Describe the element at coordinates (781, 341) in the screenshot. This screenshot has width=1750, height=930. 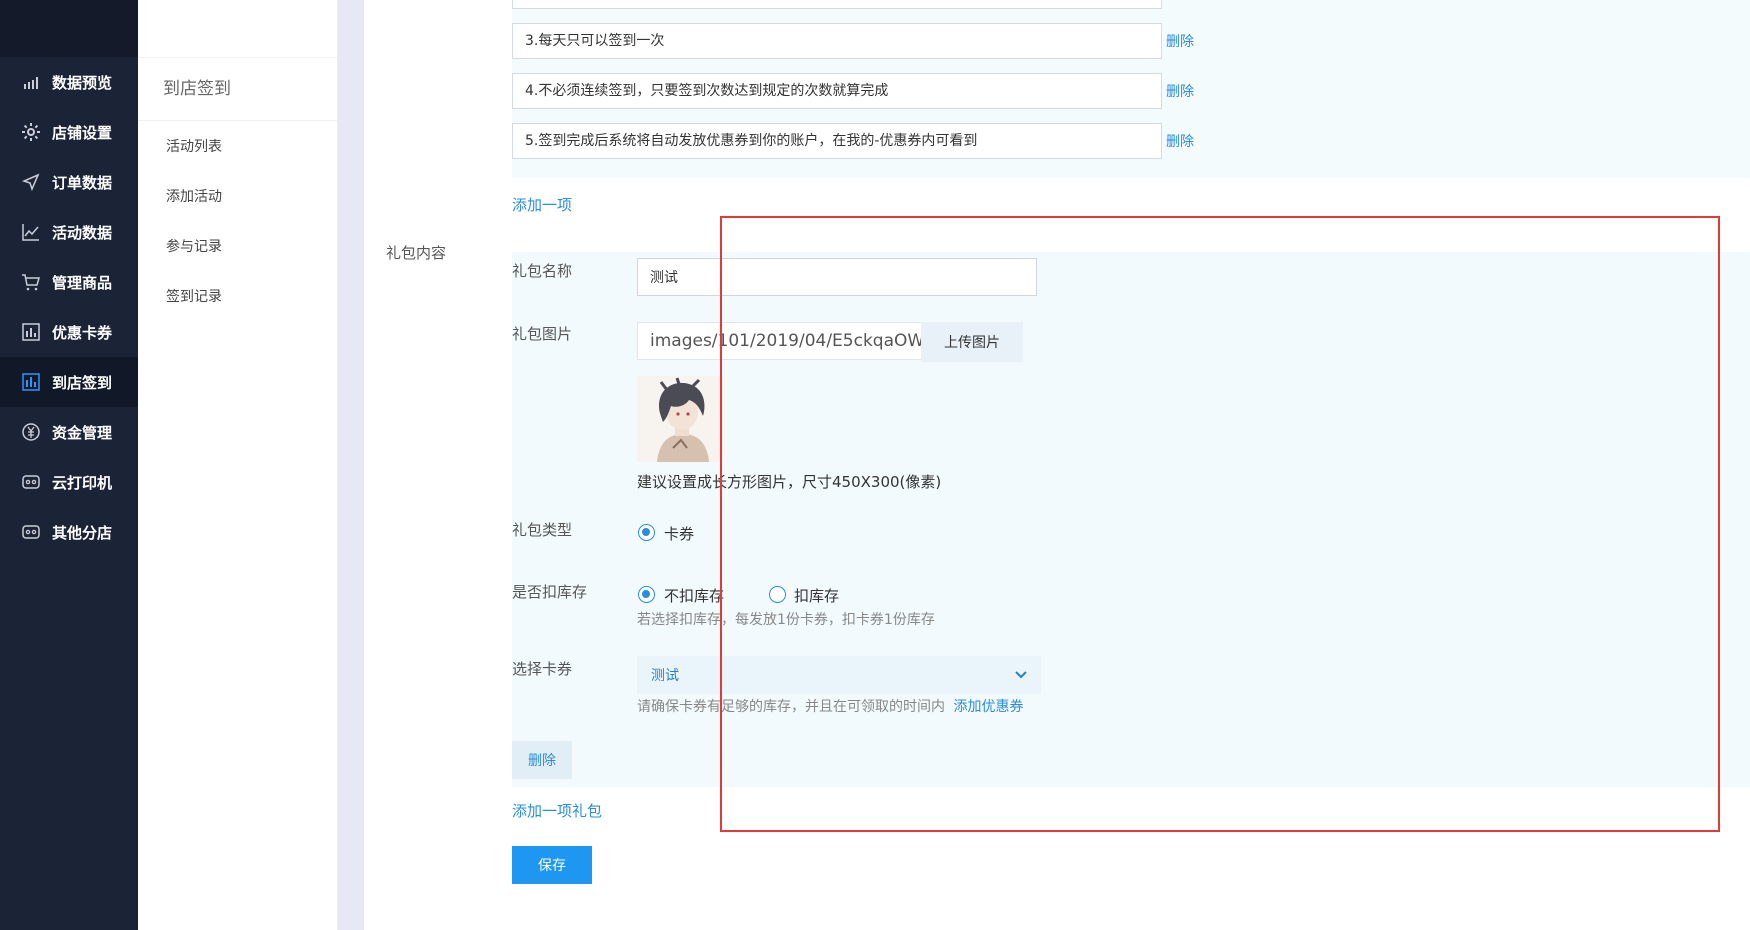
I see `gift-image-path-input: images/101/2019/04/E5ckqaOW` at that location.